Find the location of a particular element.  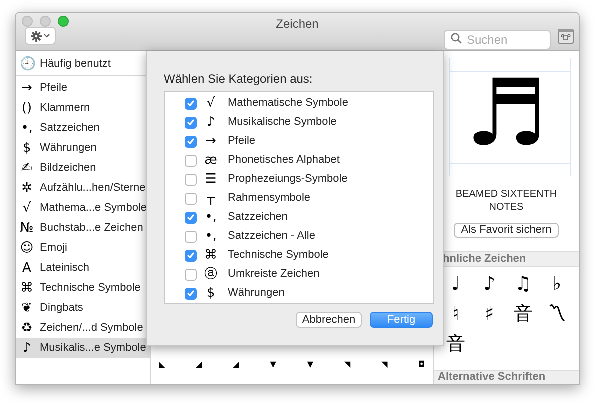

chevron-down-icon is located at coordinates (47, 36).